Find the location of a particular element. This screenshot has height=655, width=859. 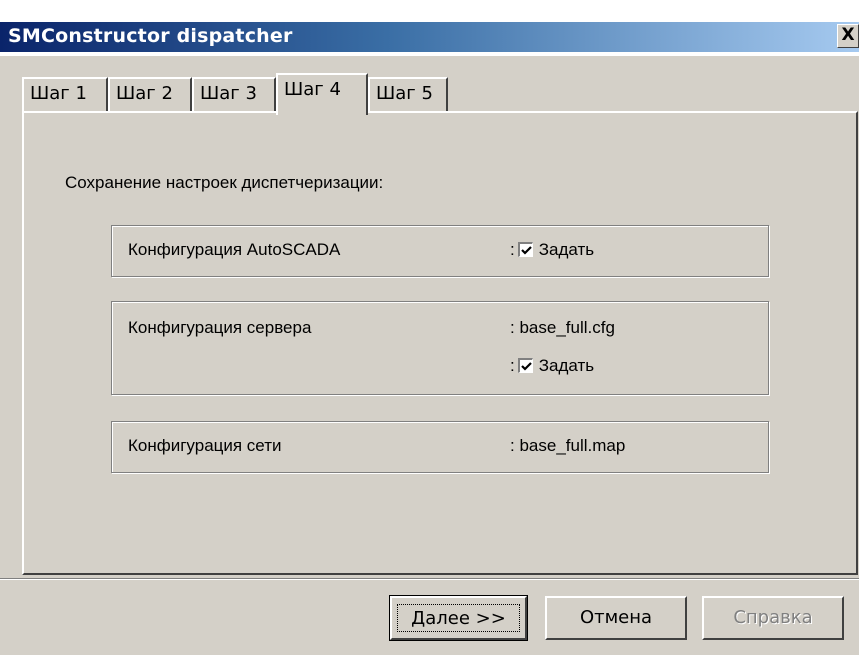

tab-step-1: Шаг 1 is located at coordinates (65, 94).